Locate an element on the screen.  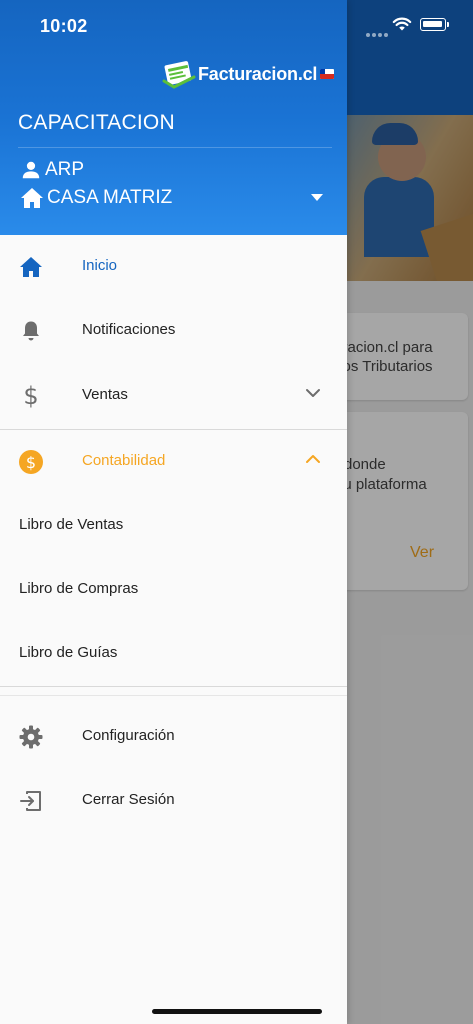
facturacion-logo: Facturacion.cl is located at coordinates (248, 74).